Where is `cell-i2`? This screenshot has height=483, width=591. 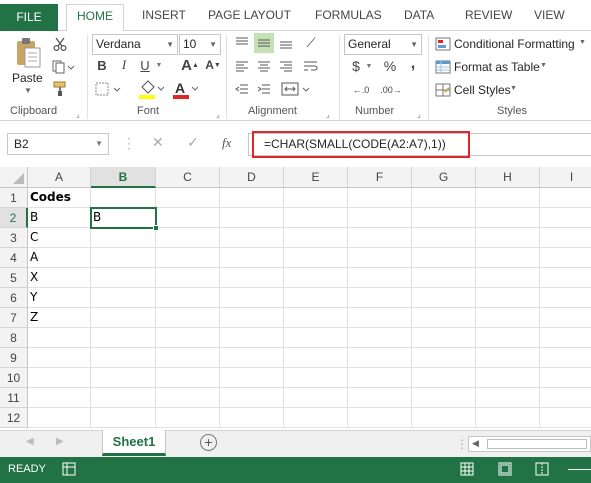
cell-i2 is located at coordinates (565, 218).